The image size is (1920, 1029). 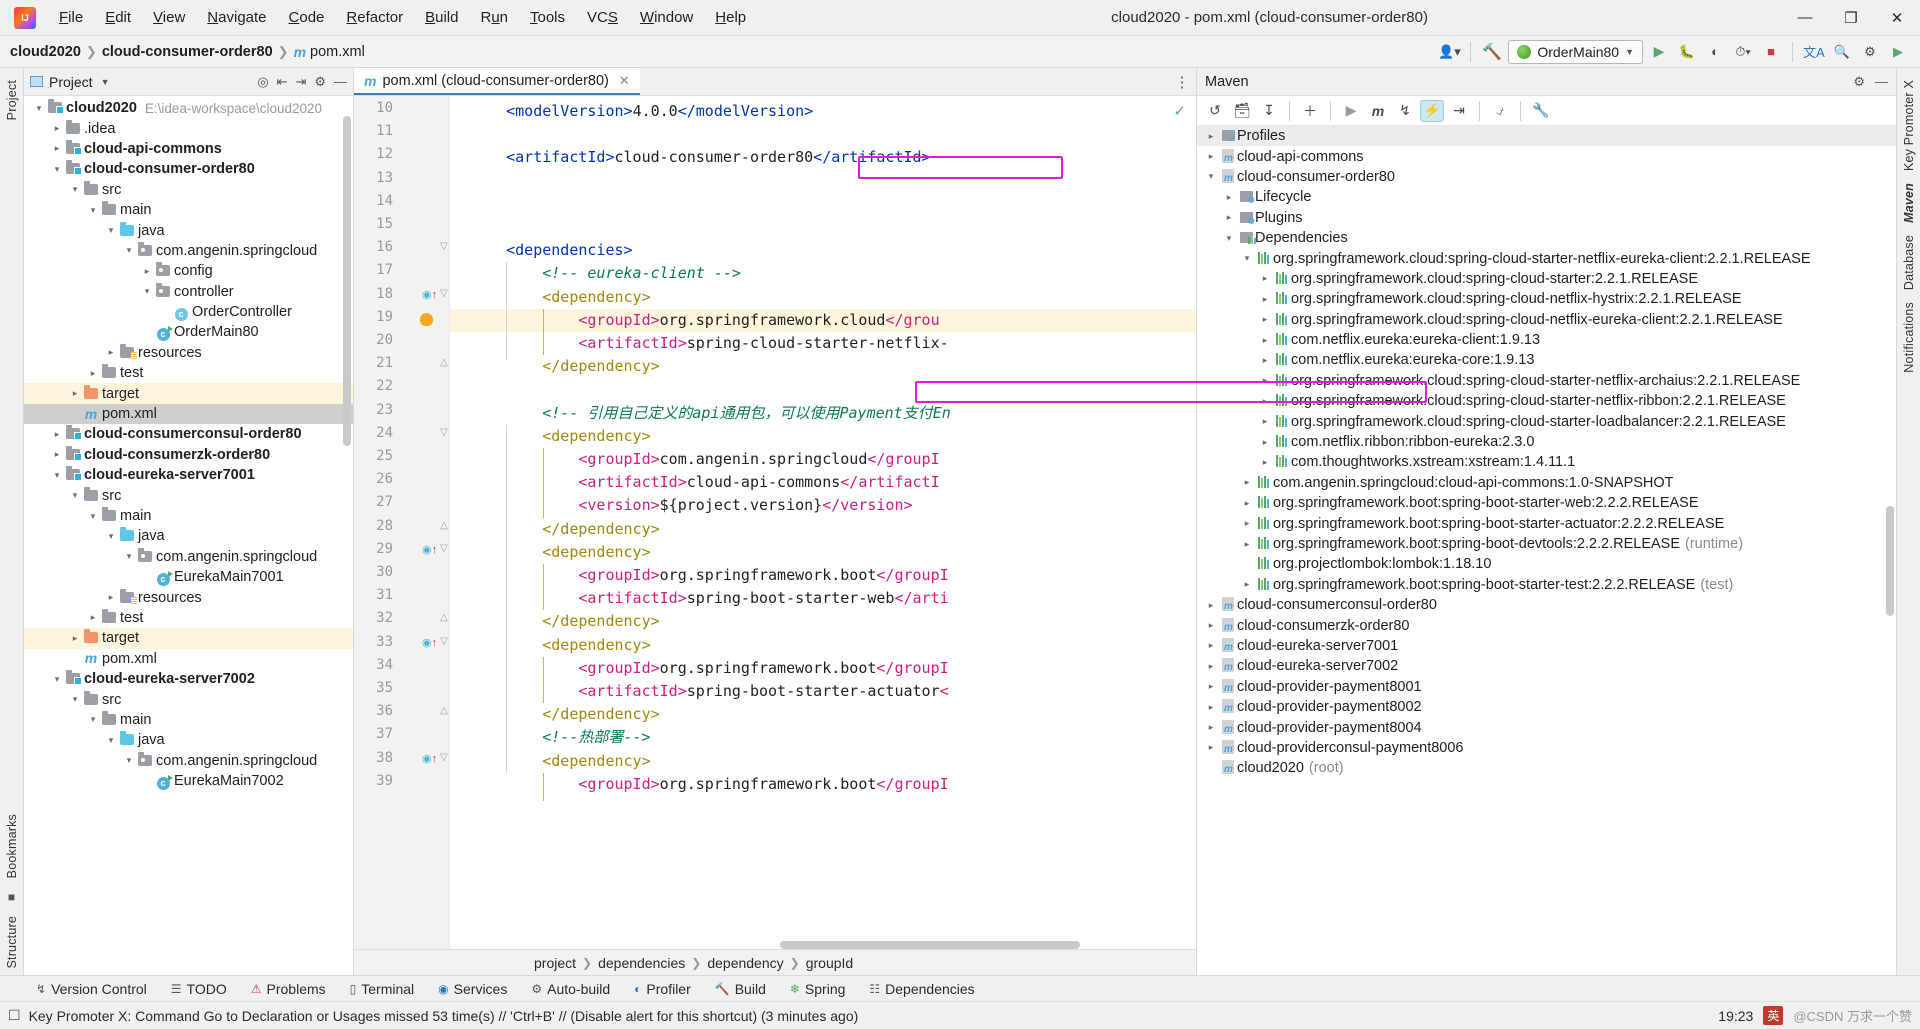 I want to click on maven-tree-row: ▸ Profiles, so click(x=1546, y=136).